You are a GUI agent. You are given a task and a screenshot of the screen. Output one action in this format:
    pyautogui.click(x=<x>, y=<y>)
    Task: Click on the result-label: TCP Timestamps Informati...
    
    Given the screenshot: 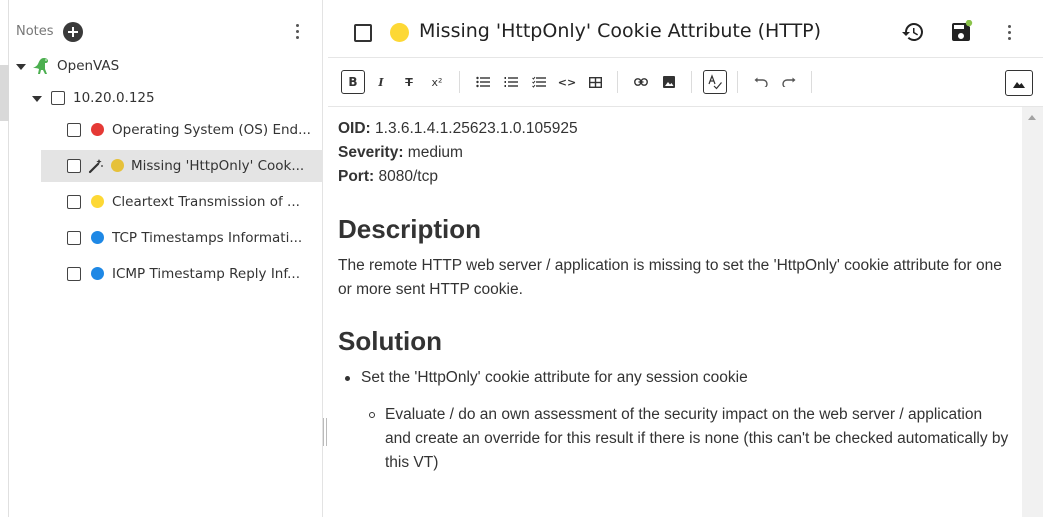 What is the action you would take?
    pyautogui.click(x=207, y=238)
    